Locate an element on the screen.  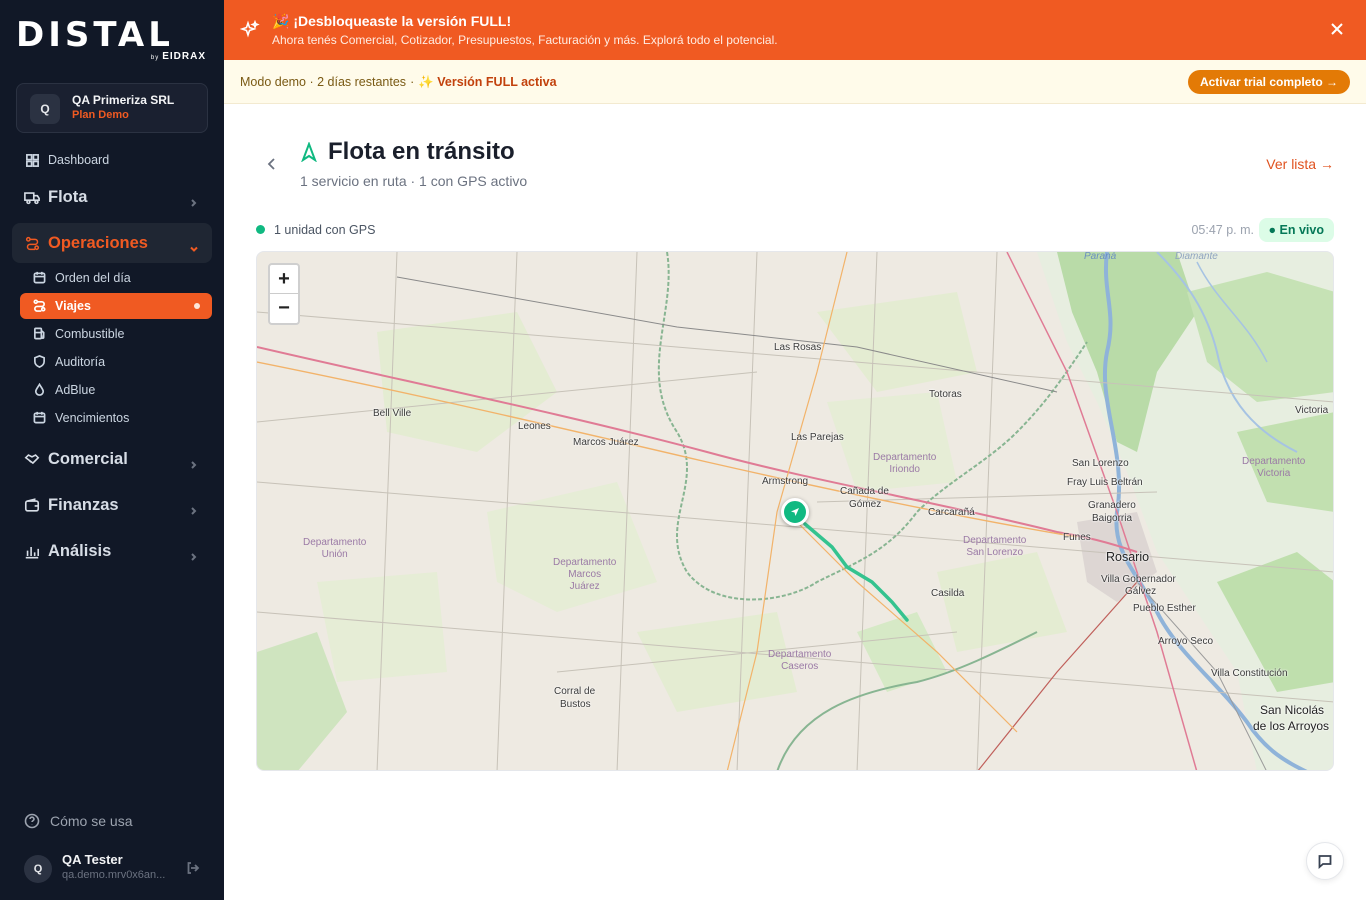
nav-auditoria: Auditoría is located at coordinates (116, 362).